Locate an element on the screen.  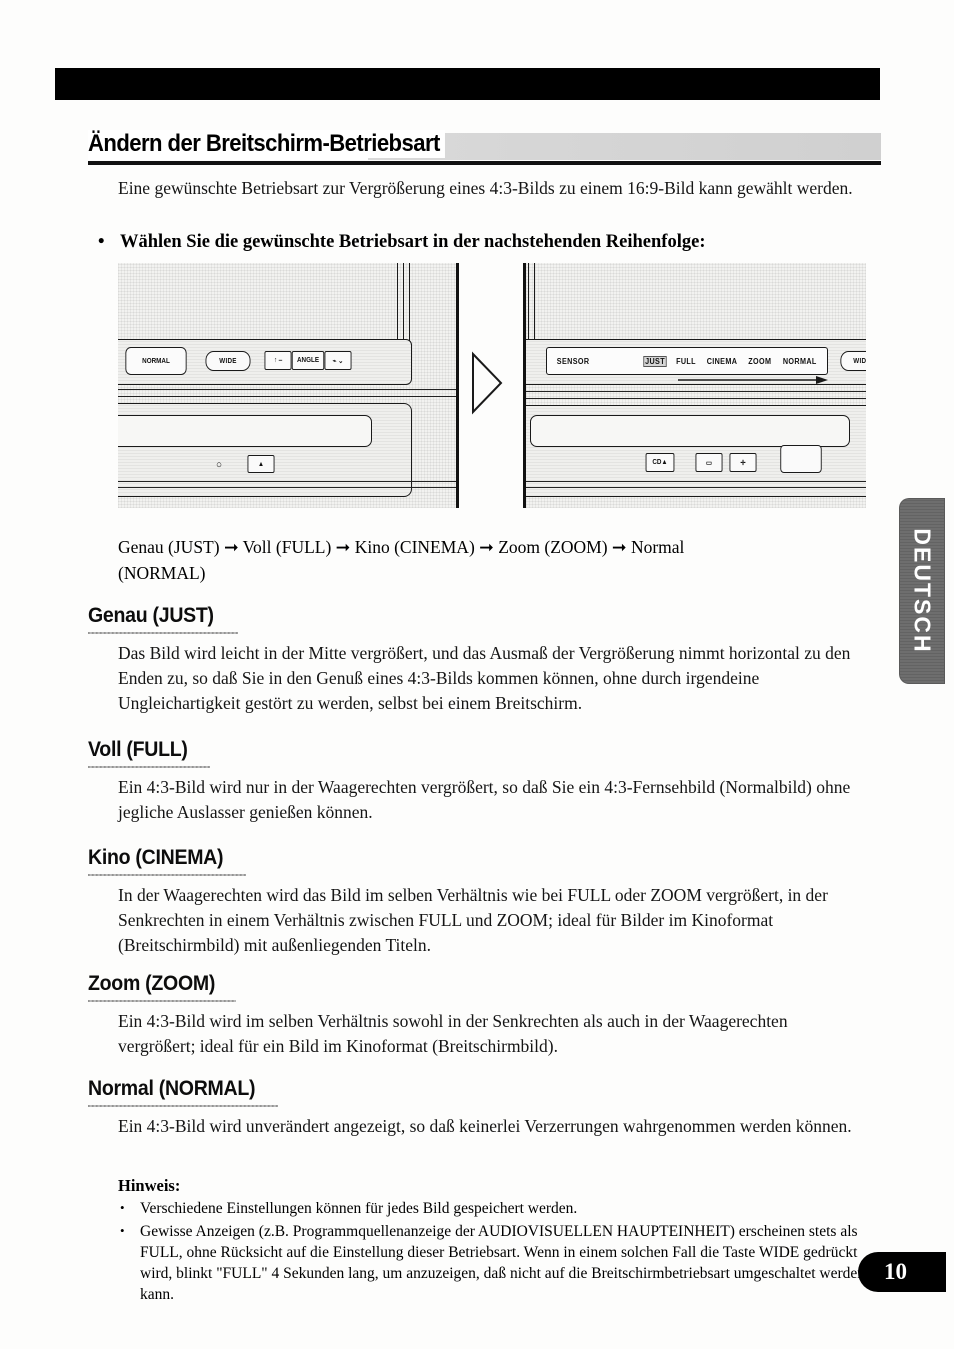
page-number-badge: 10 is located at coordinates (902, 1272).